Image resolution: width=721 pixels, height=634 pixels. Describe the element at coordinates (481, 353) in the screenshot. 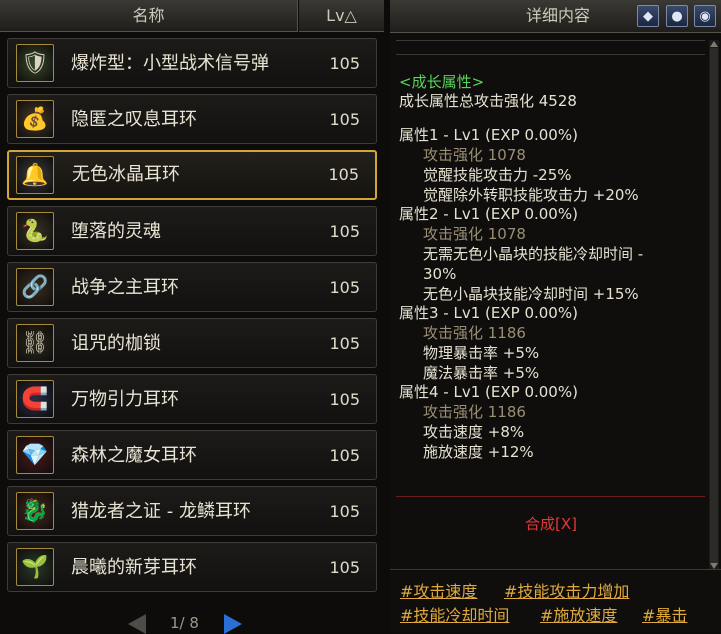

I see `attr-effect: 物理暴击率 +5%` at that location.